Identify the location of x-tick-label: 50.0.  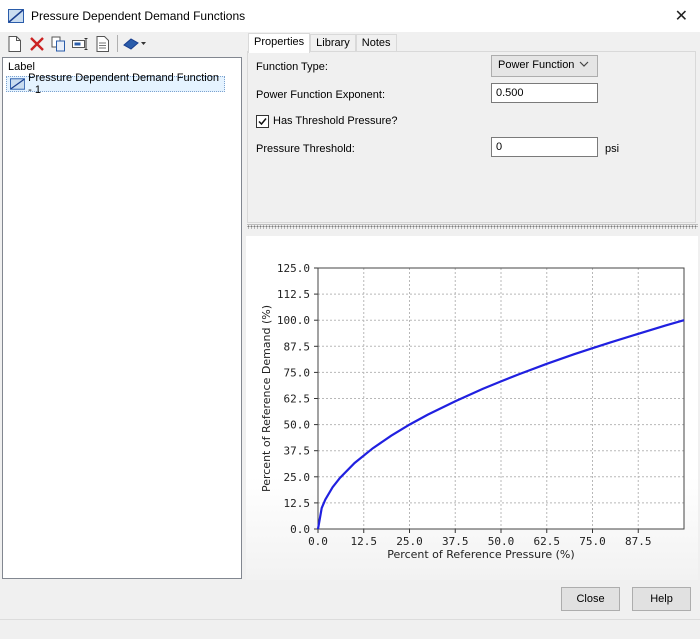
(501, 541).